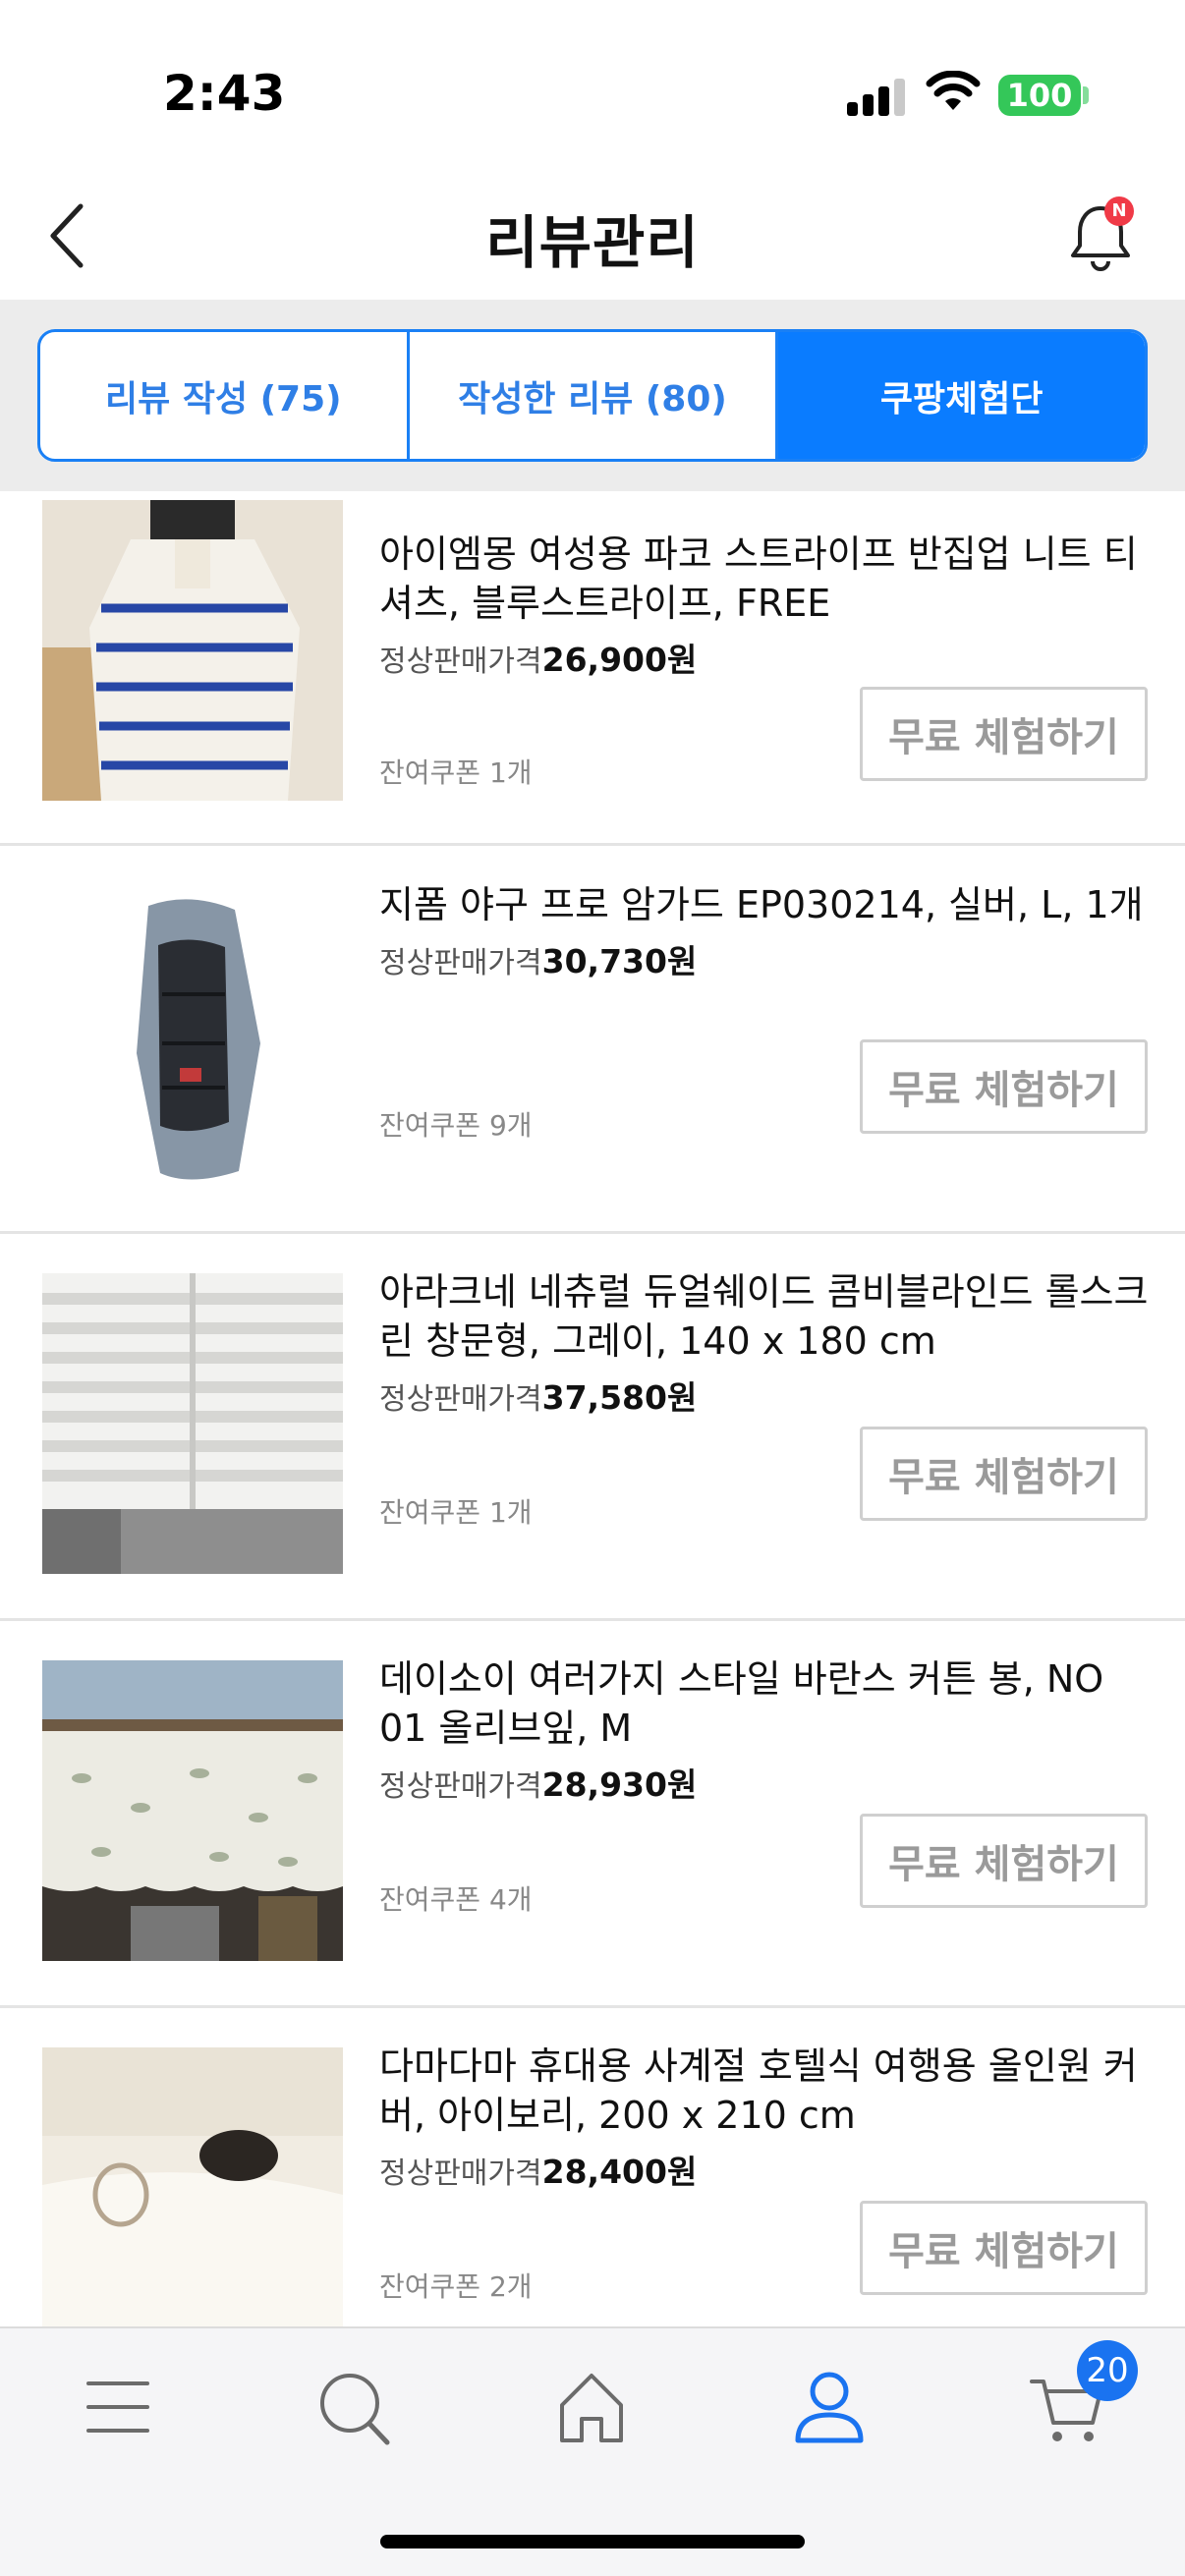 The image size is (1185, 2576). I want to click on status-time: 2:43, so click(225, 93).